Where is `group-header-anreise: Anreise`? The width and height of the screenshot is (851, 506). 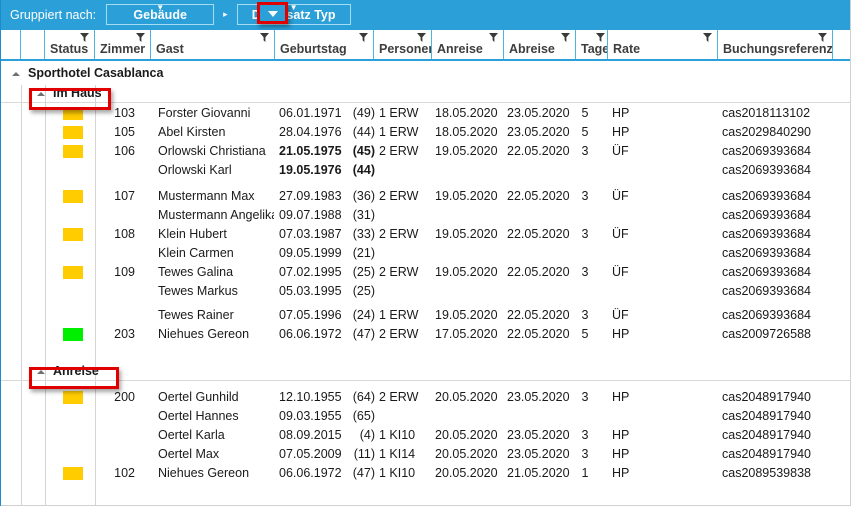 group-header-anreise: Anreise is located at coordinates (68, 371).